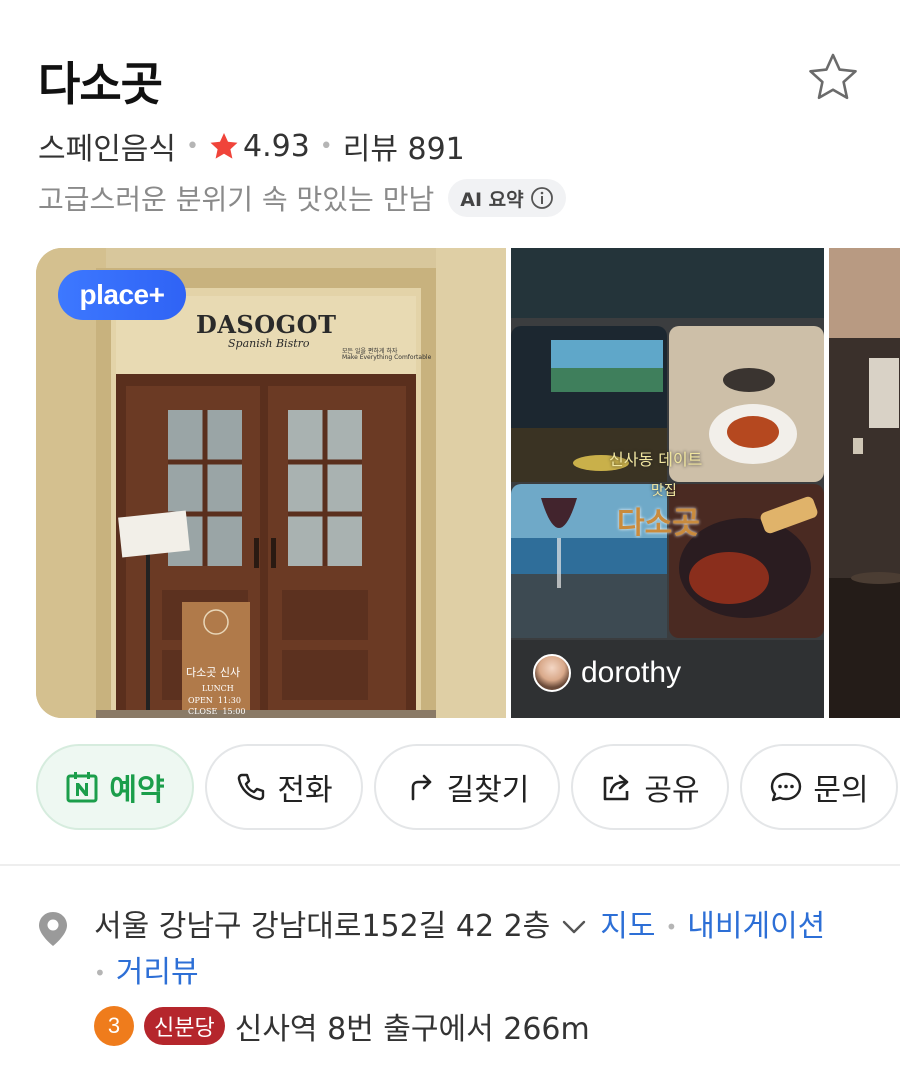 The image size is (900, 1068). Describe the element at coordinates (305, 790) in the screenshot. I see `call-label: 전화` at that location.